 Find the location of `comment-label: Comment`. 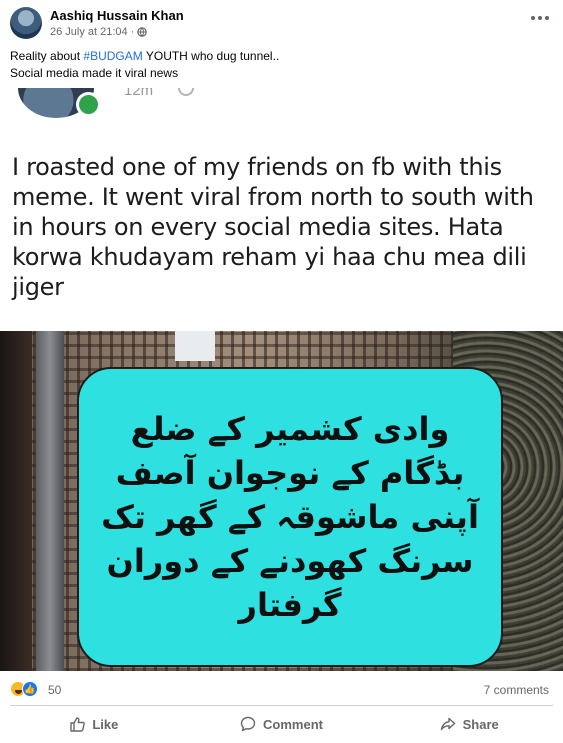

comment-label: Comment is located at coordinates (293, 724).